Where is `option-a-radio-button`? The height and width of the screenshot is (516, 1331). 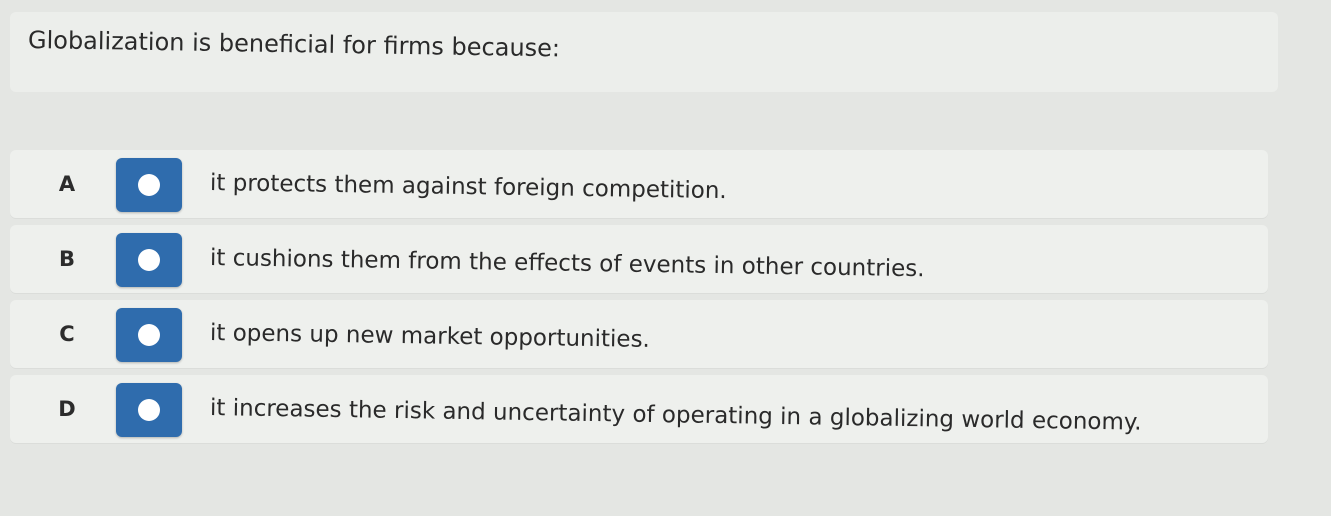
option-a-radio-button is located at coordinates (149, 185).